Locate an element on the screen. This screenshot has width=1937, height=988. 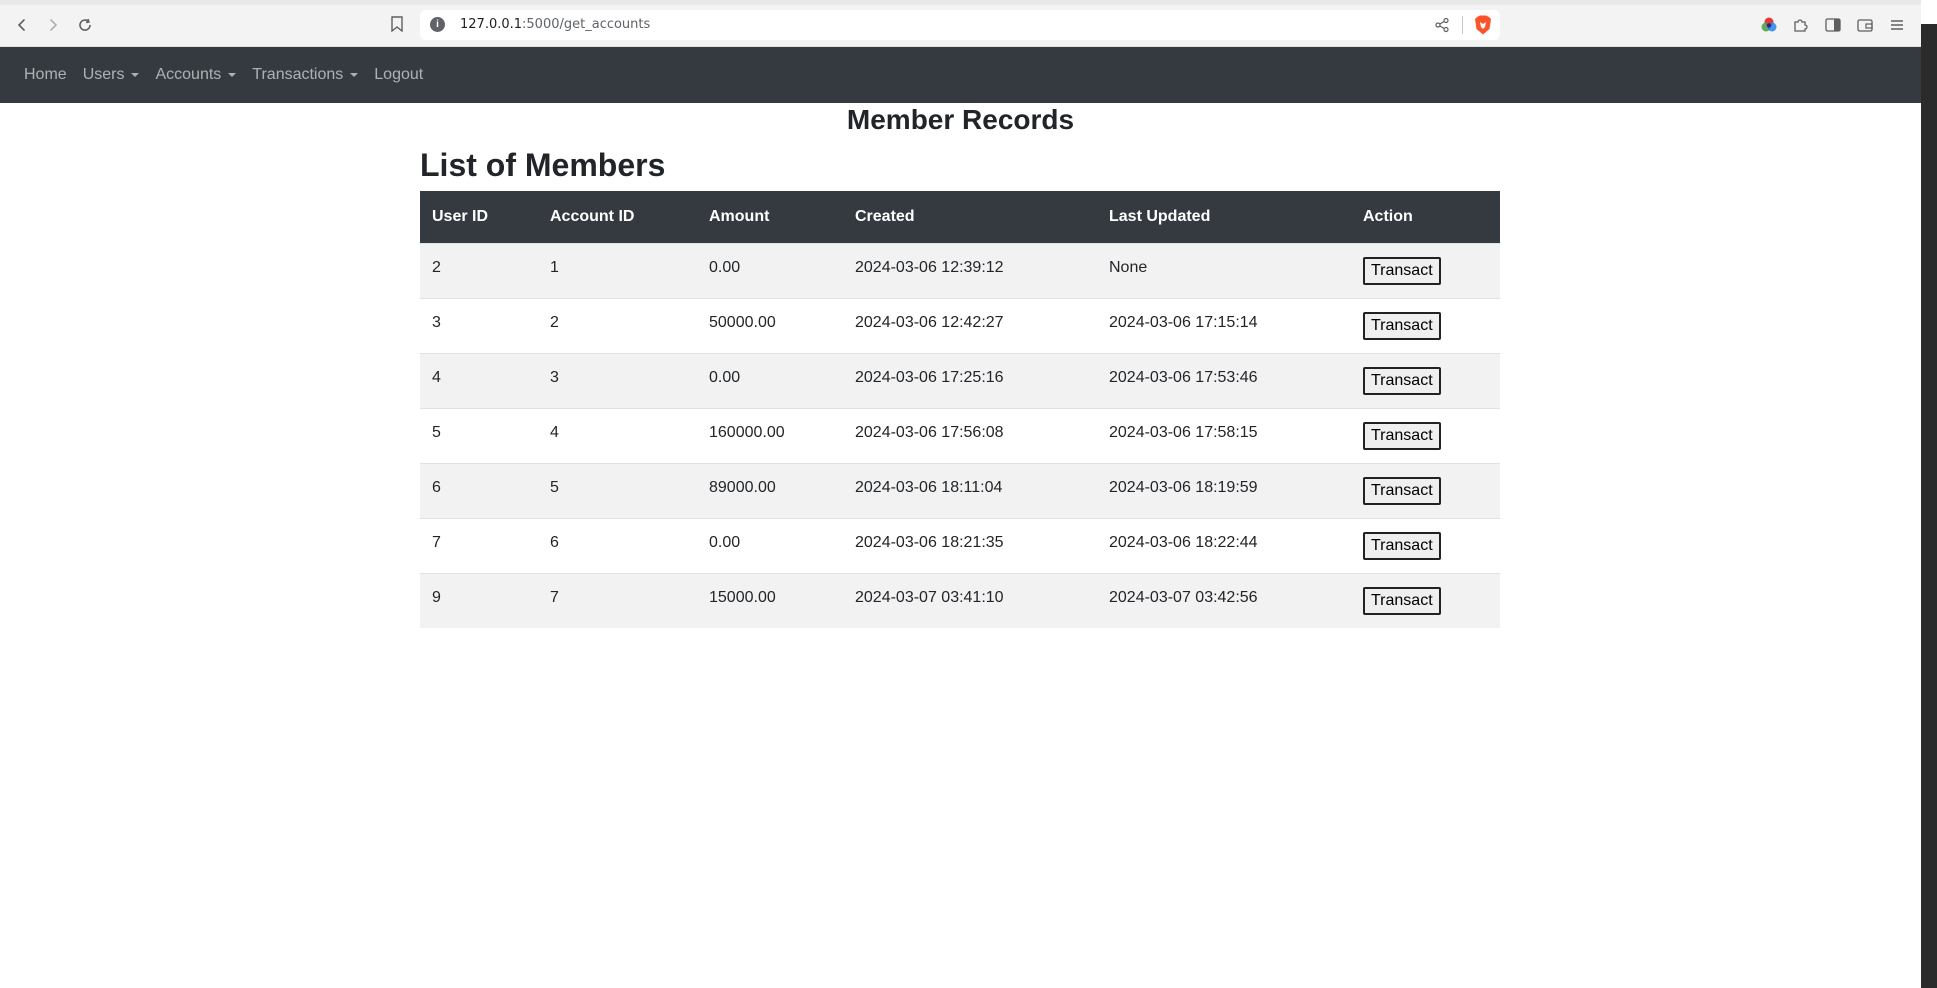
page-title: Member Records is located at coordinates (960, 119).